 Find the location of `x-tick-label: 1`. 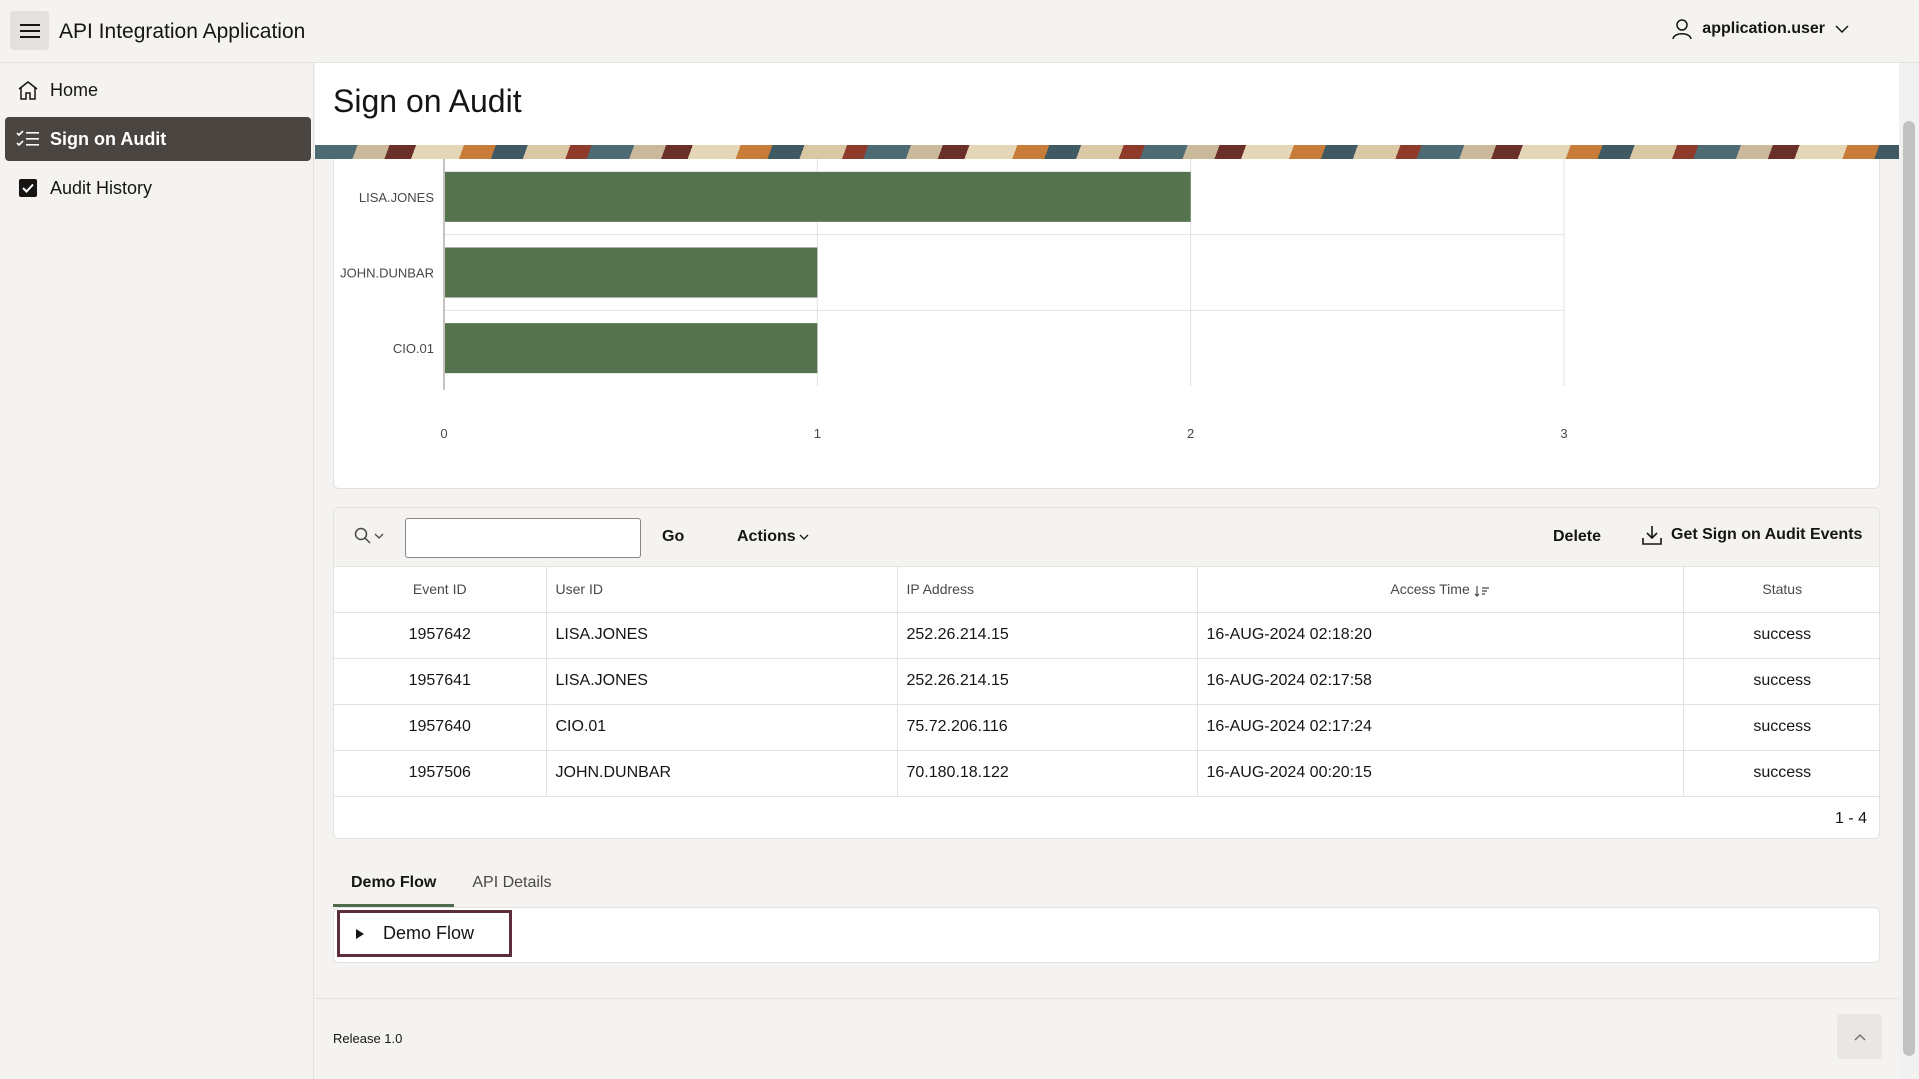

x-tick-label: 1 is located at coordinates (817, 433).